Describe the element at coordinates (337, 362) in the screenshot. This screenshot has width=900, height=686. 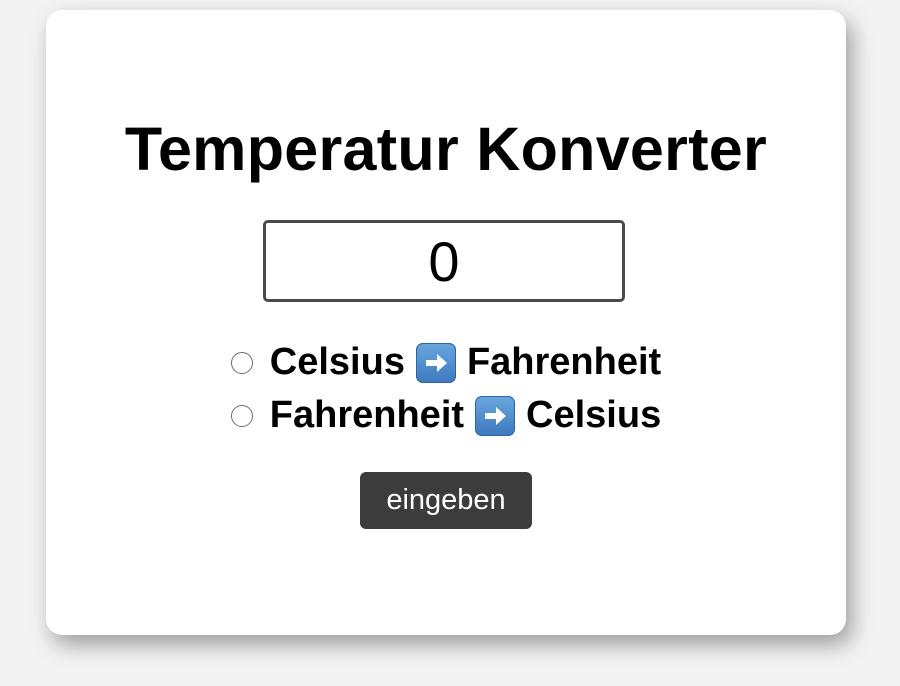
I see `option-from-label: Celsius` at that location.